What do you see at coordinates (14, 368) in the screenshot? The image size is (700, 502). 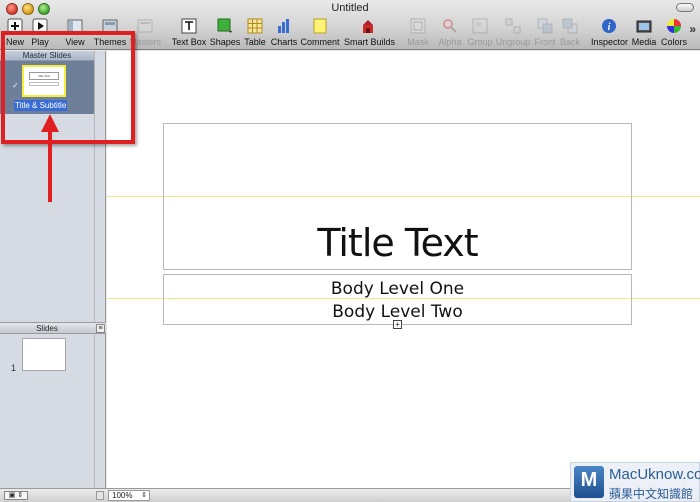 I see `slide-number: 1` at bounding box center [14, 368].